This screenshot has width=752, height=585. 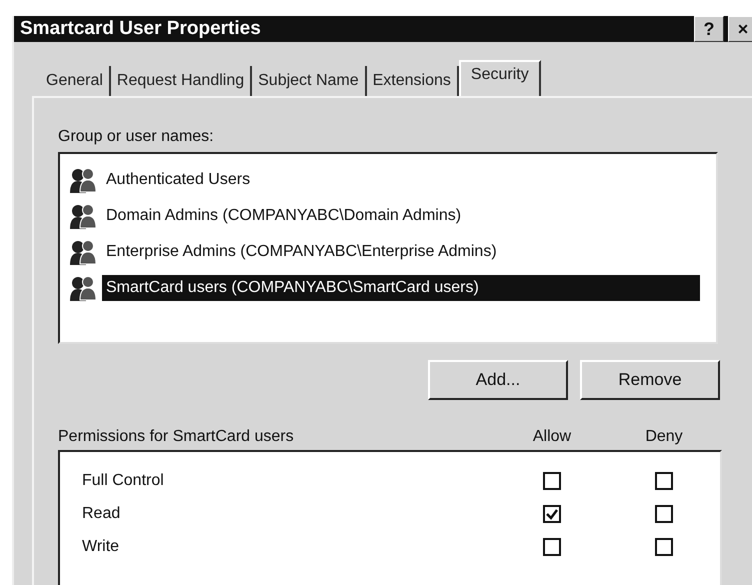 What do you see at coordinates (181, 81) in the screenshot?
I see `tab: Request Handling` at bounding box center [181, 81].